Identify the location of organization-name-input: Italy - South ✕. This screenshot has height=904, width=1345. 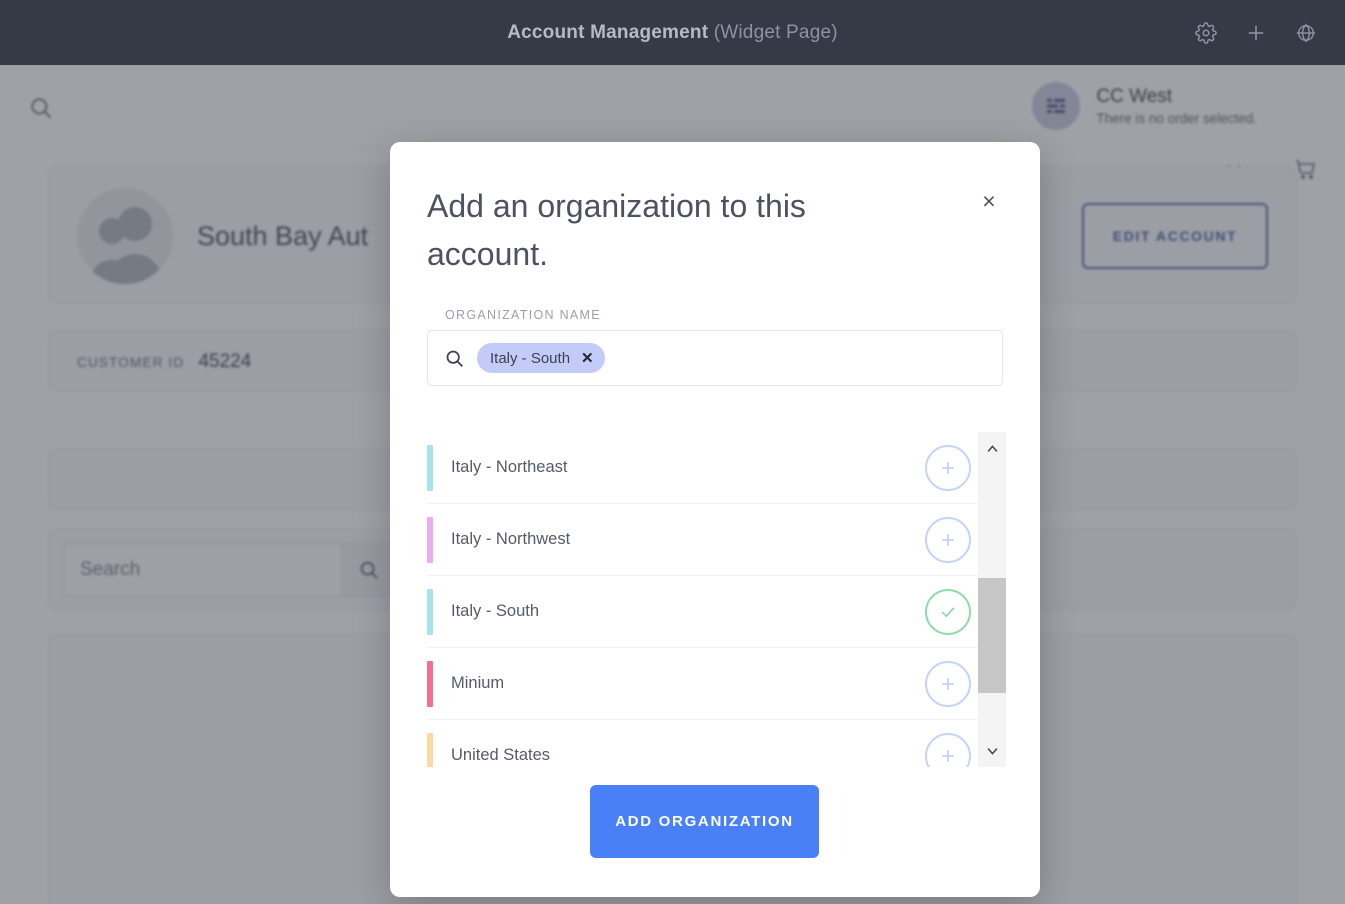
(715, 358).